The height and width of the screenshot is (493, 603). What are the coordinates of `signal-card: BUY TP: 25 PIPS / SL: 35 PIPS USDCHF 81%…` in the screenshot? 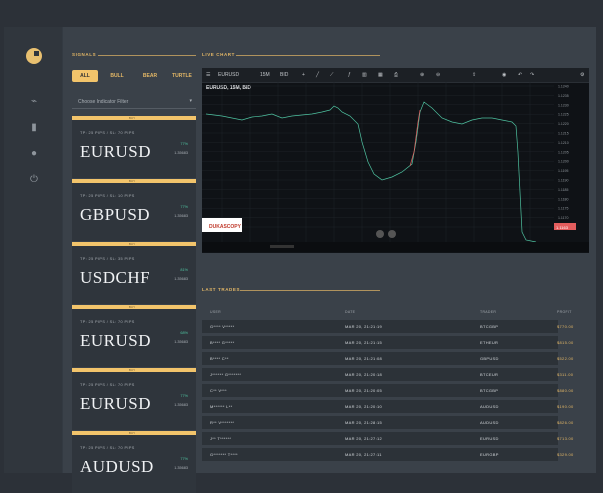 It's located at (134, 273).